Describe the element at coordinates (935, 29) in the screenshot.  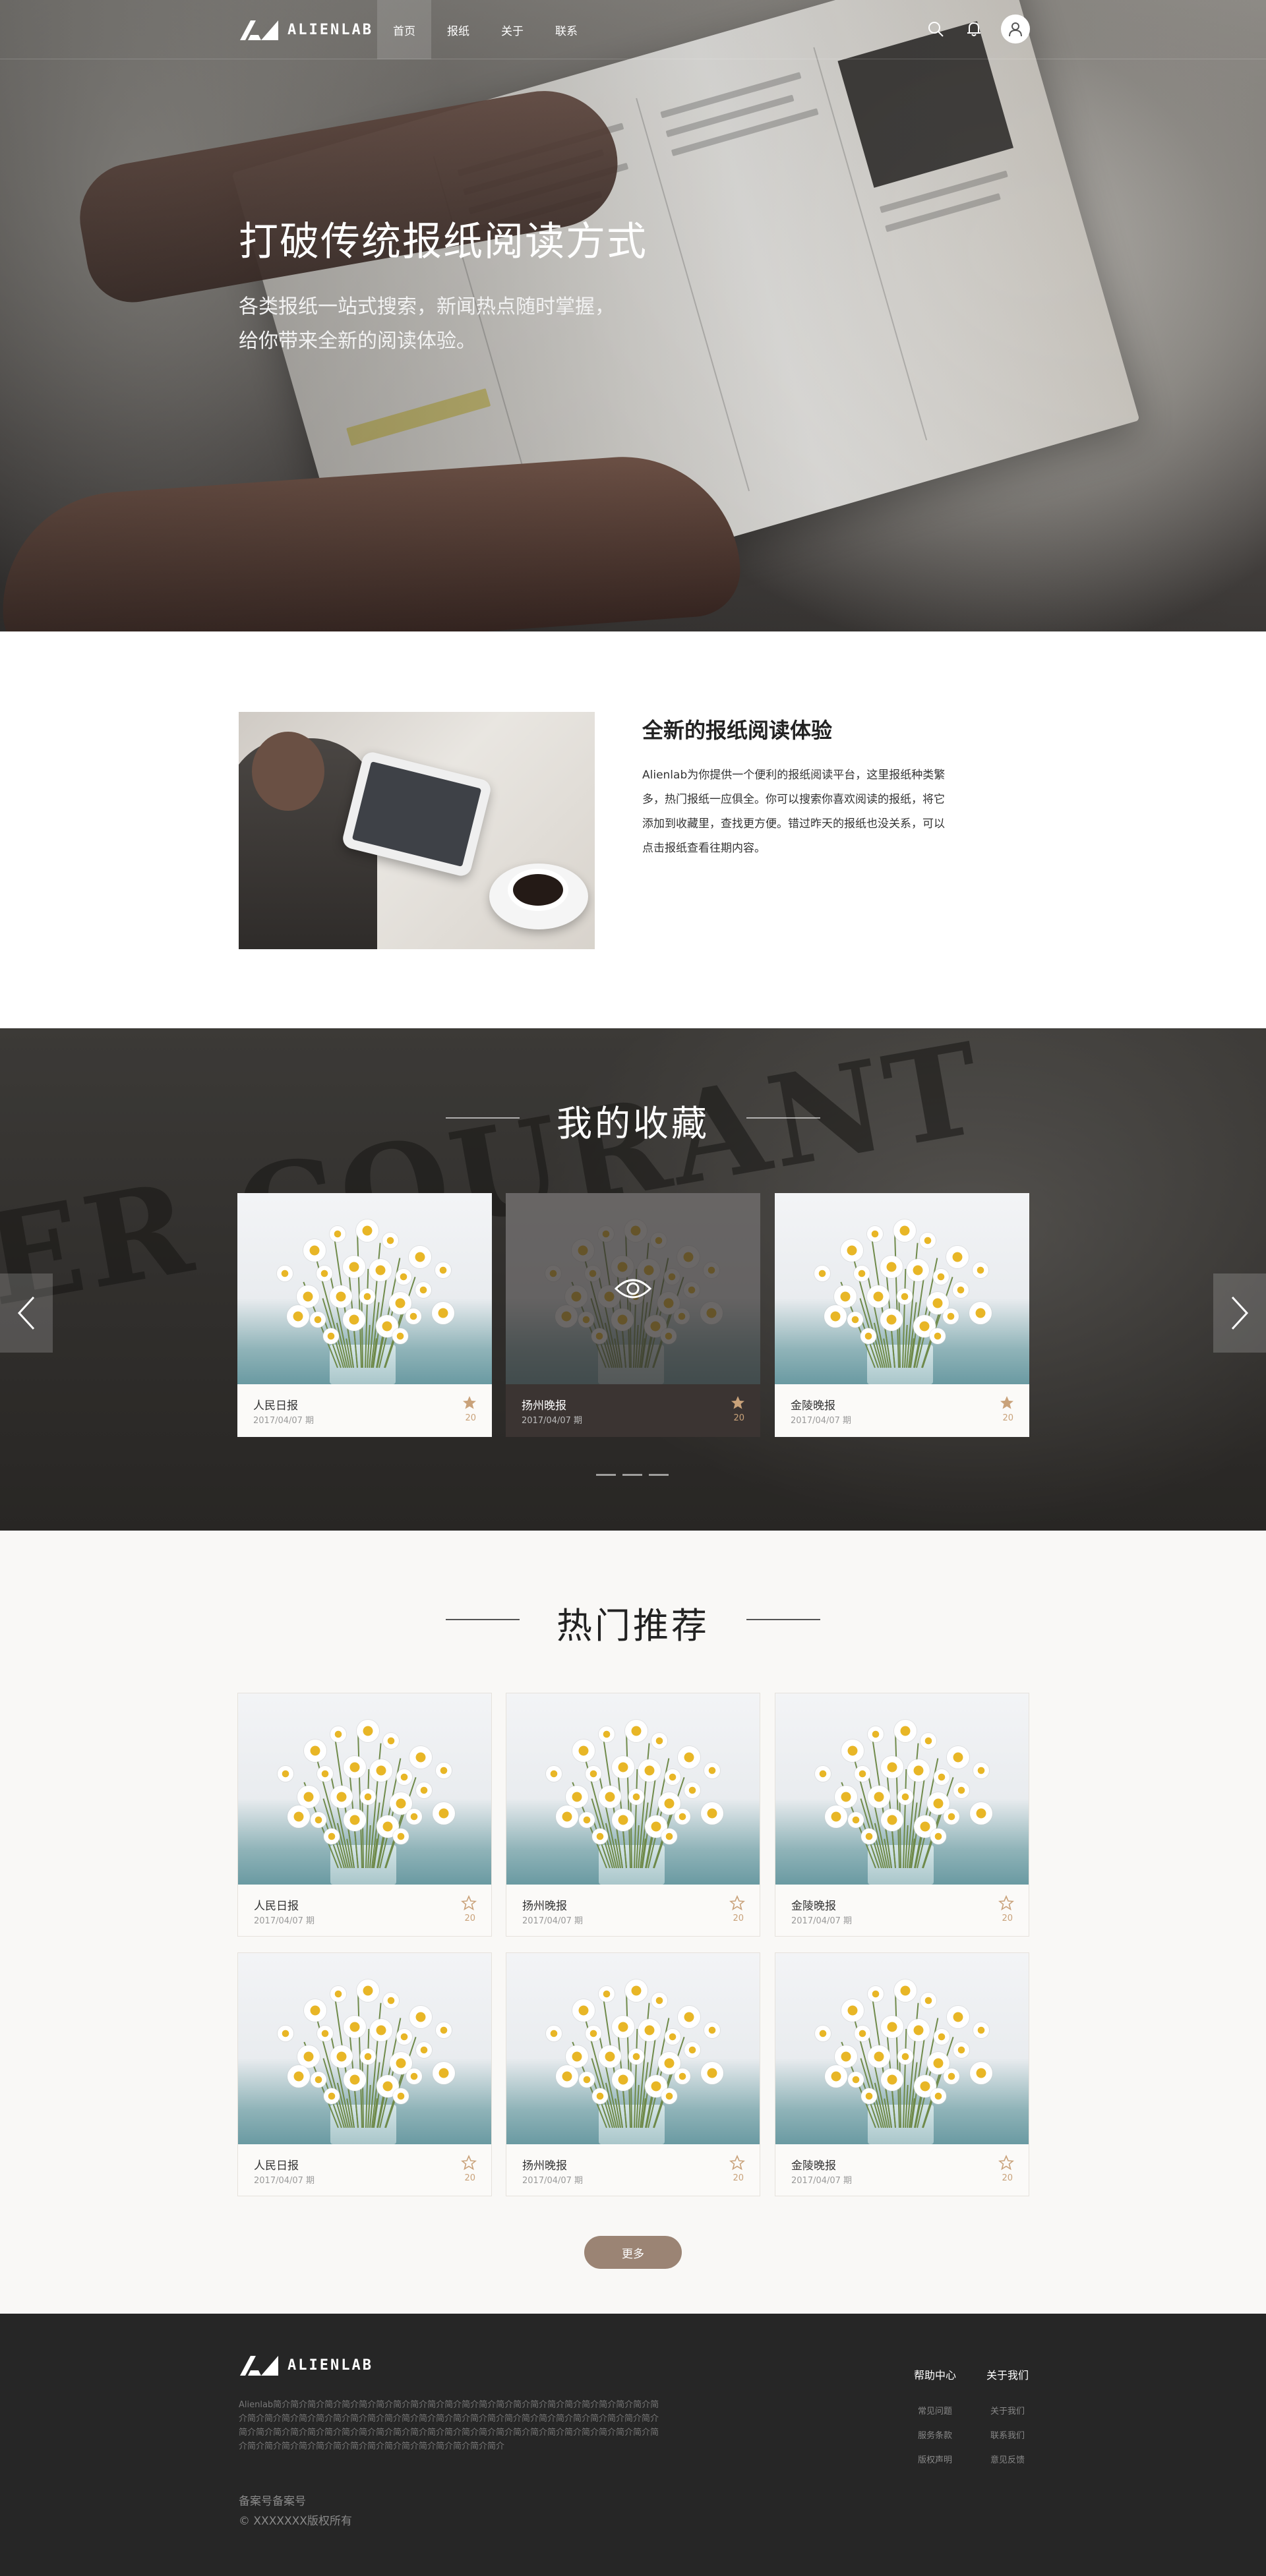
I see `search-icon` at that location.